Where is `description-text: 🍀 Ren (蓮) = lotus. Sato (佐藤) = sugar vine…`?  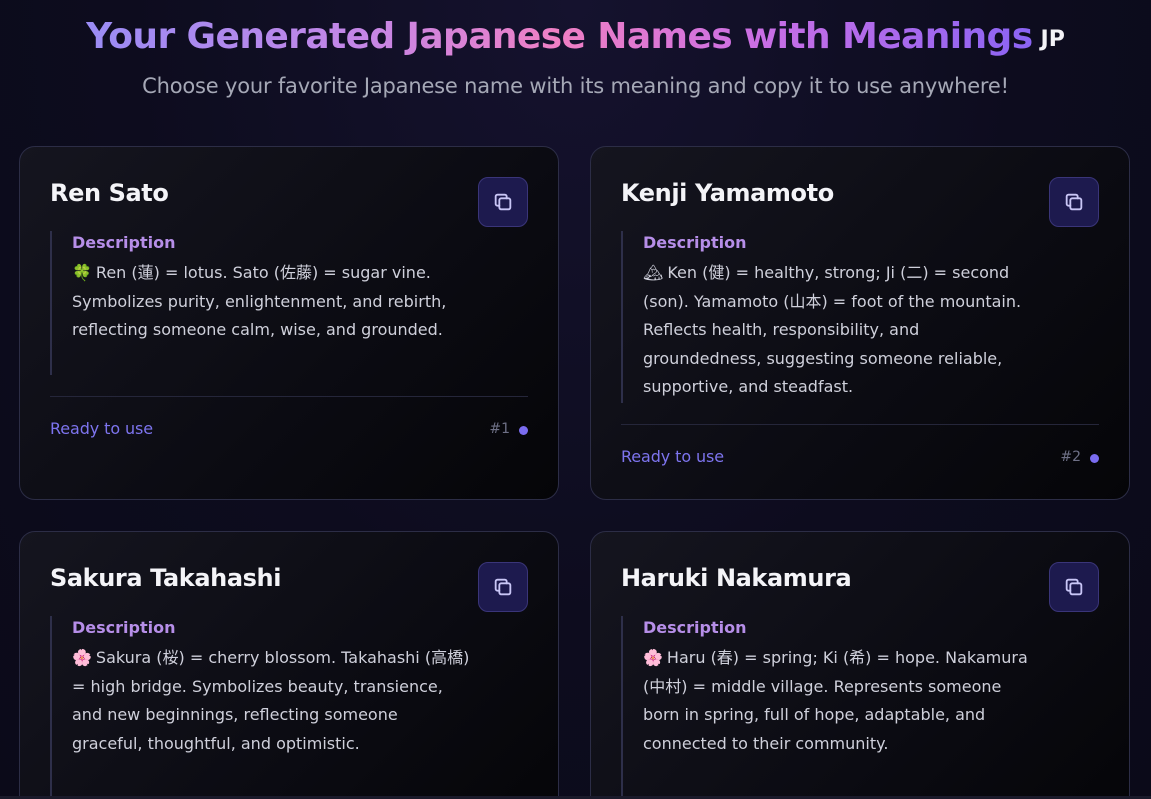 description-text: 🍀 Ren (蓮) = lotus. Sato (佐藤) = sugar vine… is located at coordinates (271, 302).